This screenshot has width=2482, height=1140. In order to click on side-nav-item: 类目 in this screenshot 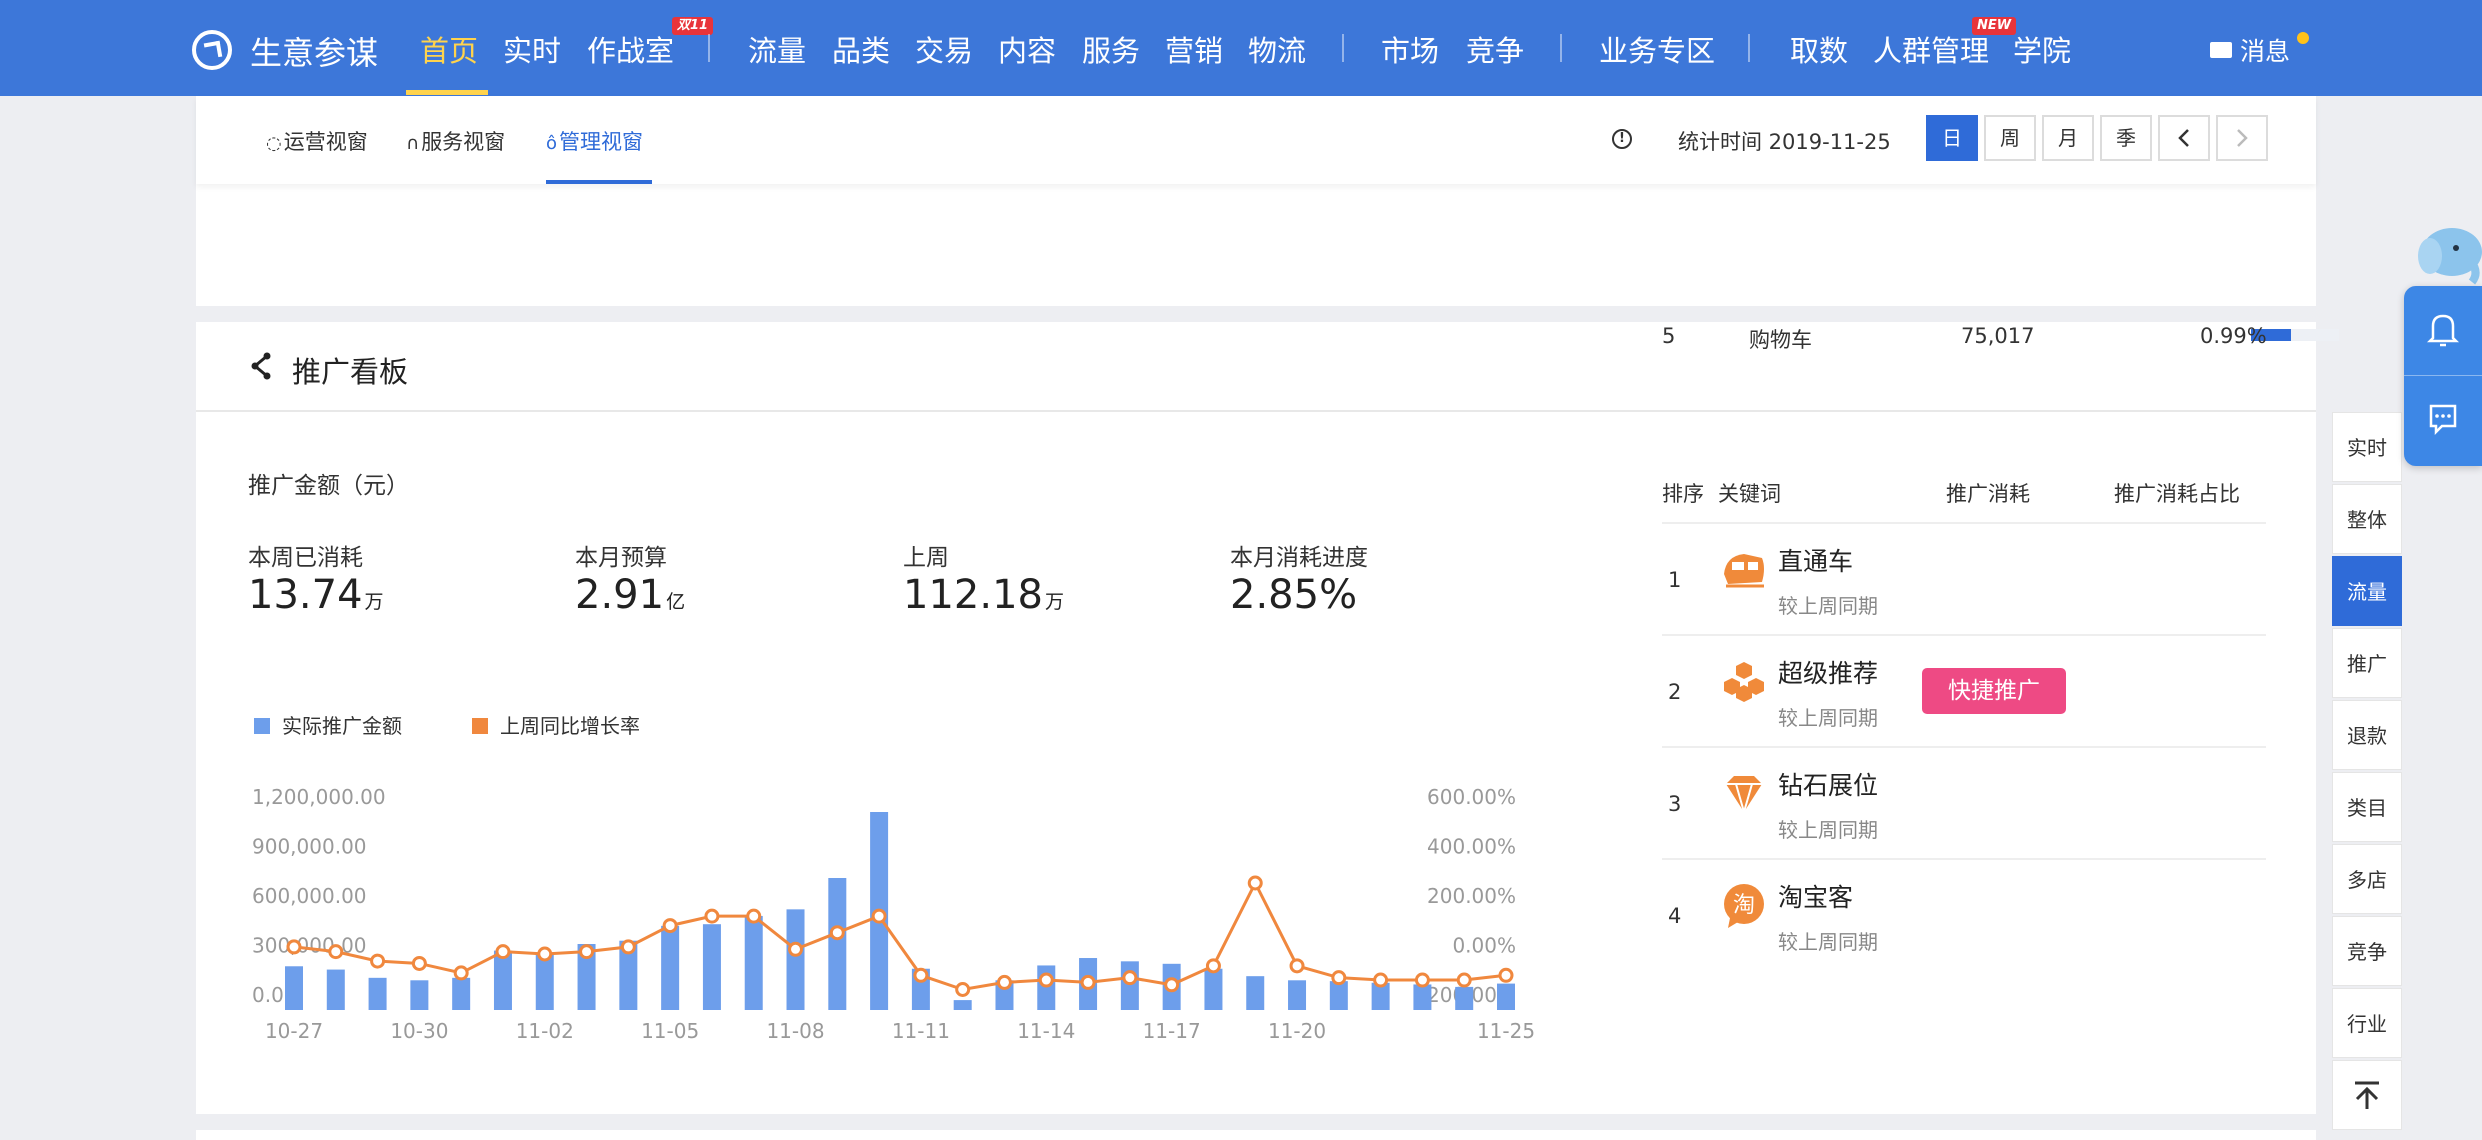, I will do `click(2367, 807)`.